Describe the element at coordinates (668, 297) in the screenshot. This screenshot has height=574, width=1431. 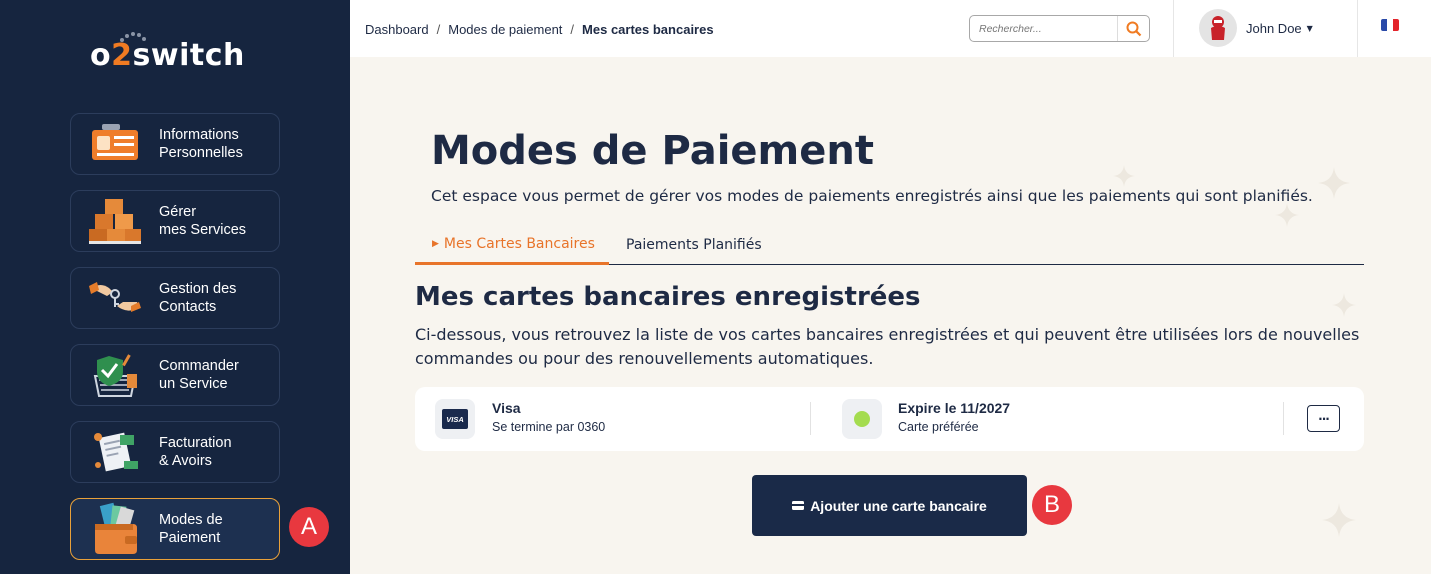
I see `section-title: Mes cartes bancaires enregistrées` at that location.